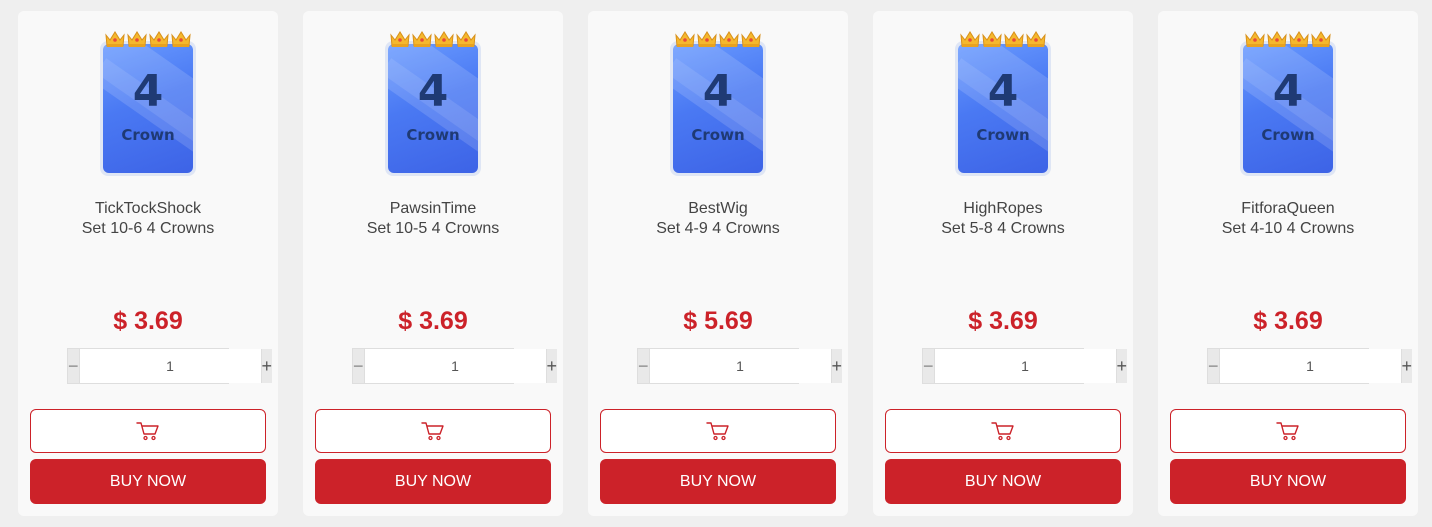 Image resolution: width=1432 pixels, height=527 pixels. I want to click on product-title: FitforaQueen Set 4-10 4 Crowns, so click(1288, 219).